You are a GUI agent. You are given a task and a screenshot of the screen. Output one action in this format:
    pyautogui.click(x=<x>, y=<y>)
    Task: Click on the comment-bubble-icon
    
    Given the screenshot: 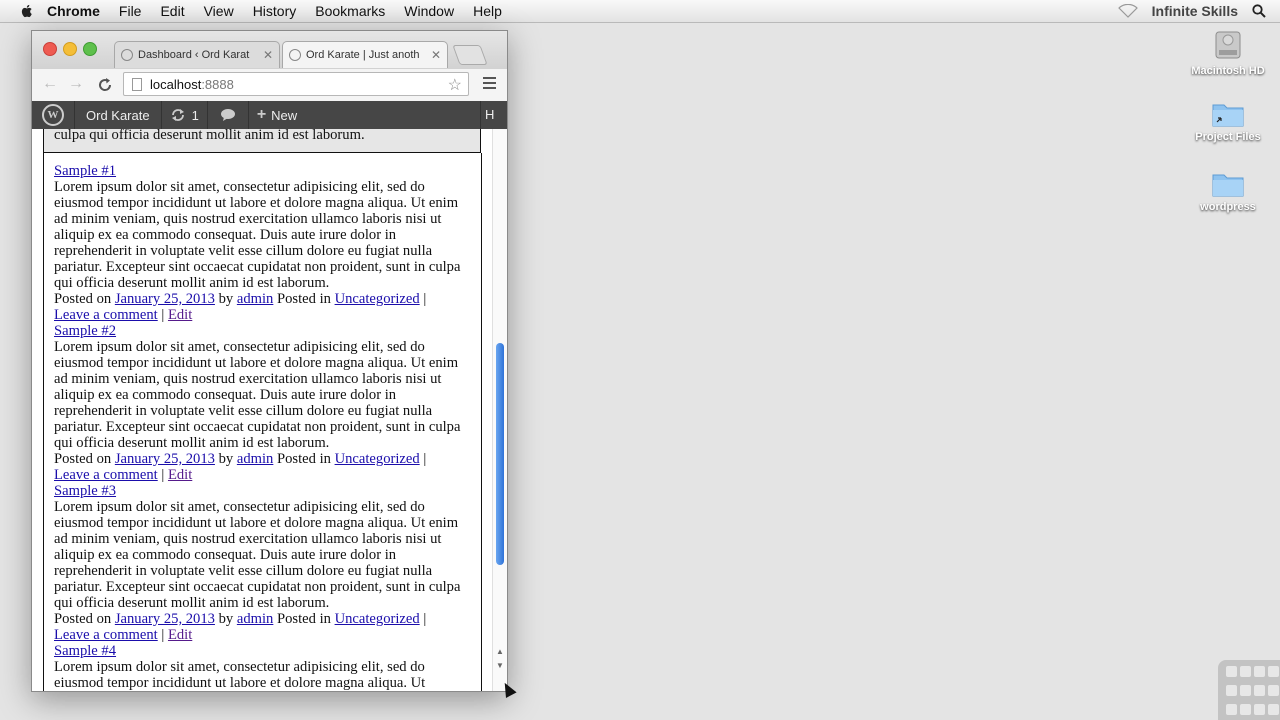 What is the action you would take?
    pyautogui.click(x=227, y=115)
    